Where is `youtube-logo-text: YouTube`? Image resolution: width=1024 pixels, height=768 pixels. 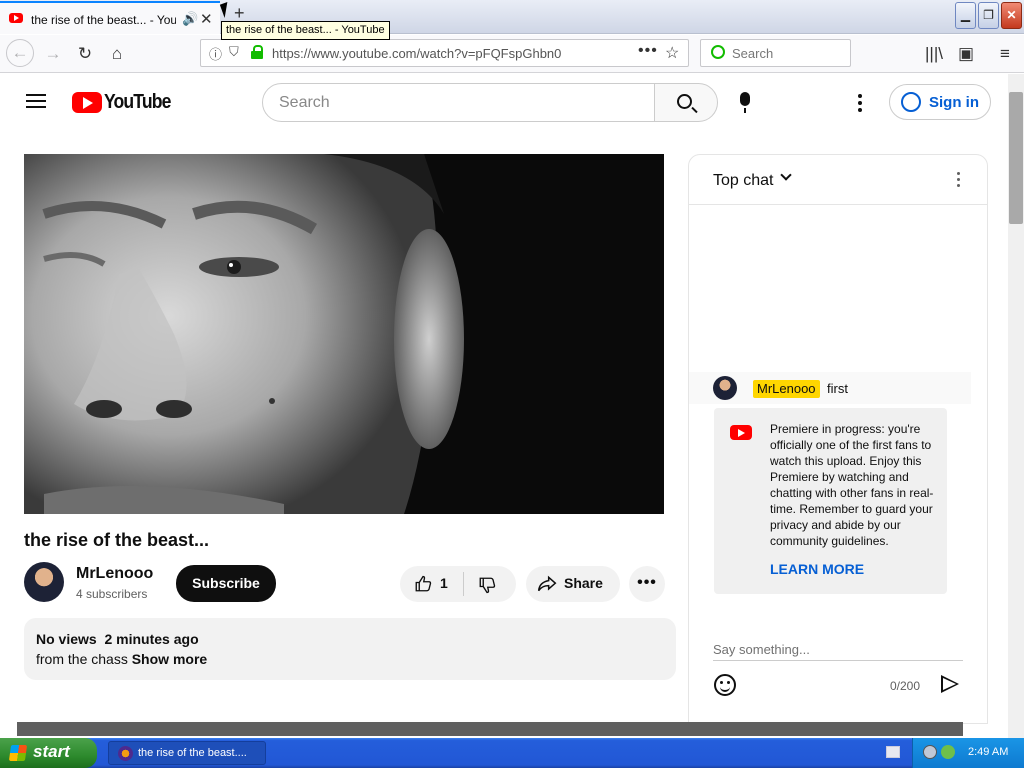
youtube-logo-text: YouTube is located at coordinates (137, 102).